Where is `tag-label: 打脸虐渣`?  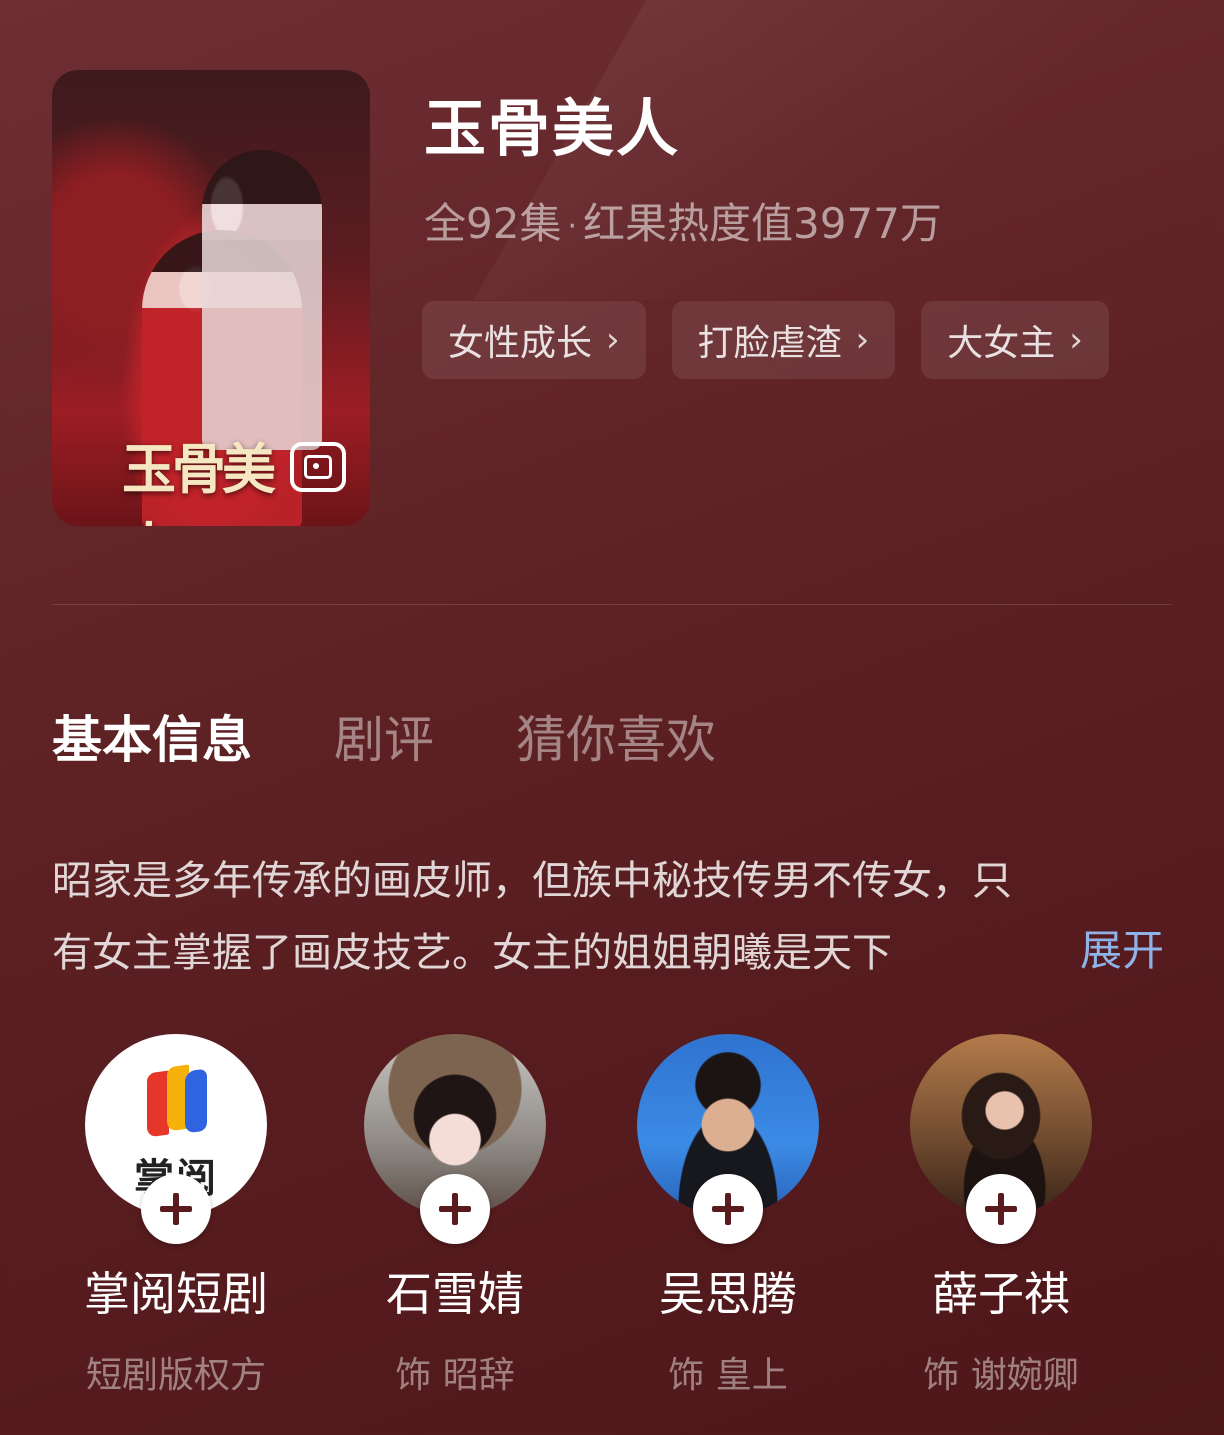 tag-label: 打脸虐渣 is located at coordinates (769, 343).